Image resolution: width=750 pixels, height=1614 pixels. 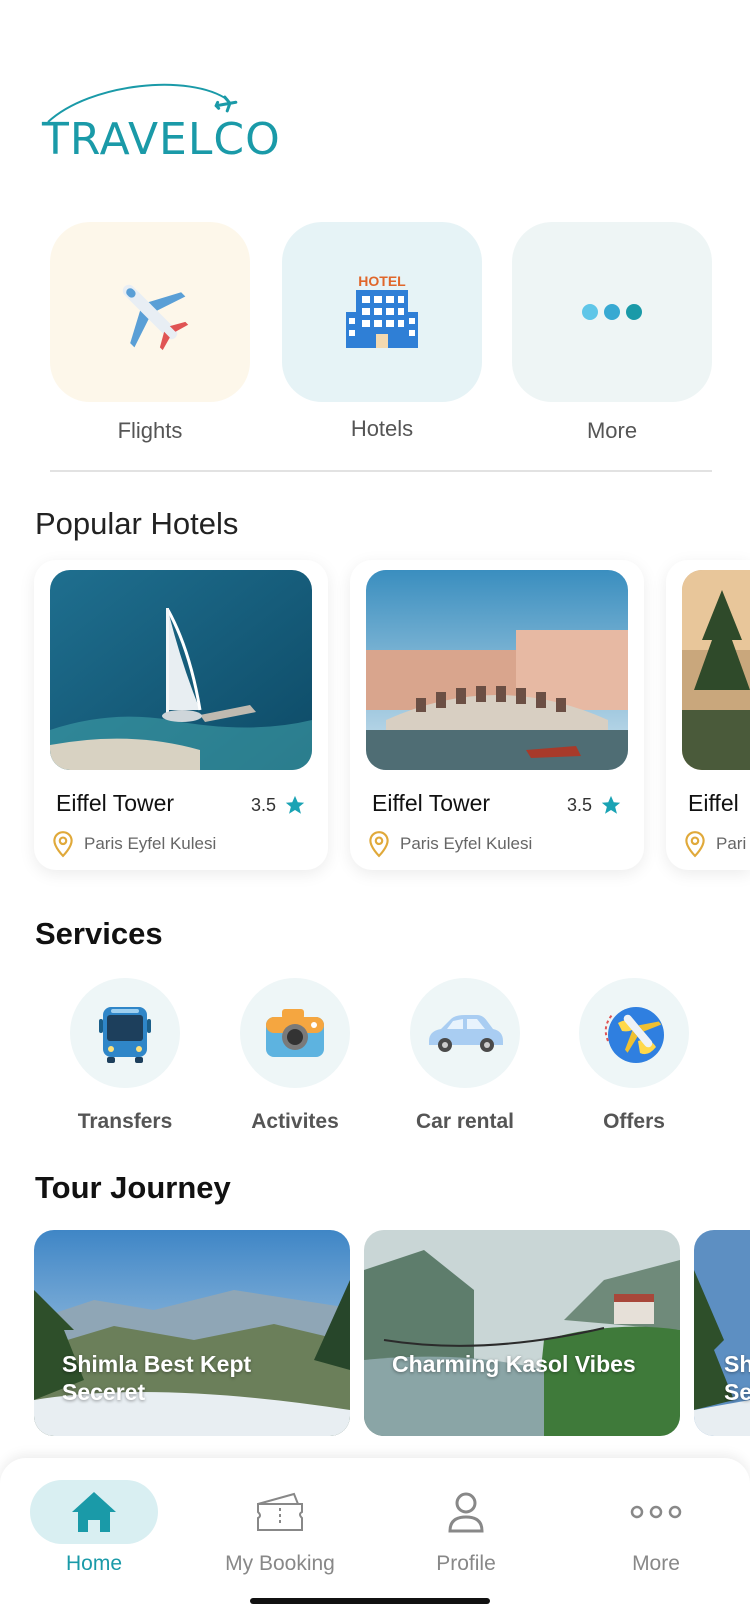 What do you see at coordinates (94, 1563) in the screenshot?
I see `nav-label: Home` at bounding box center [94, 1563].